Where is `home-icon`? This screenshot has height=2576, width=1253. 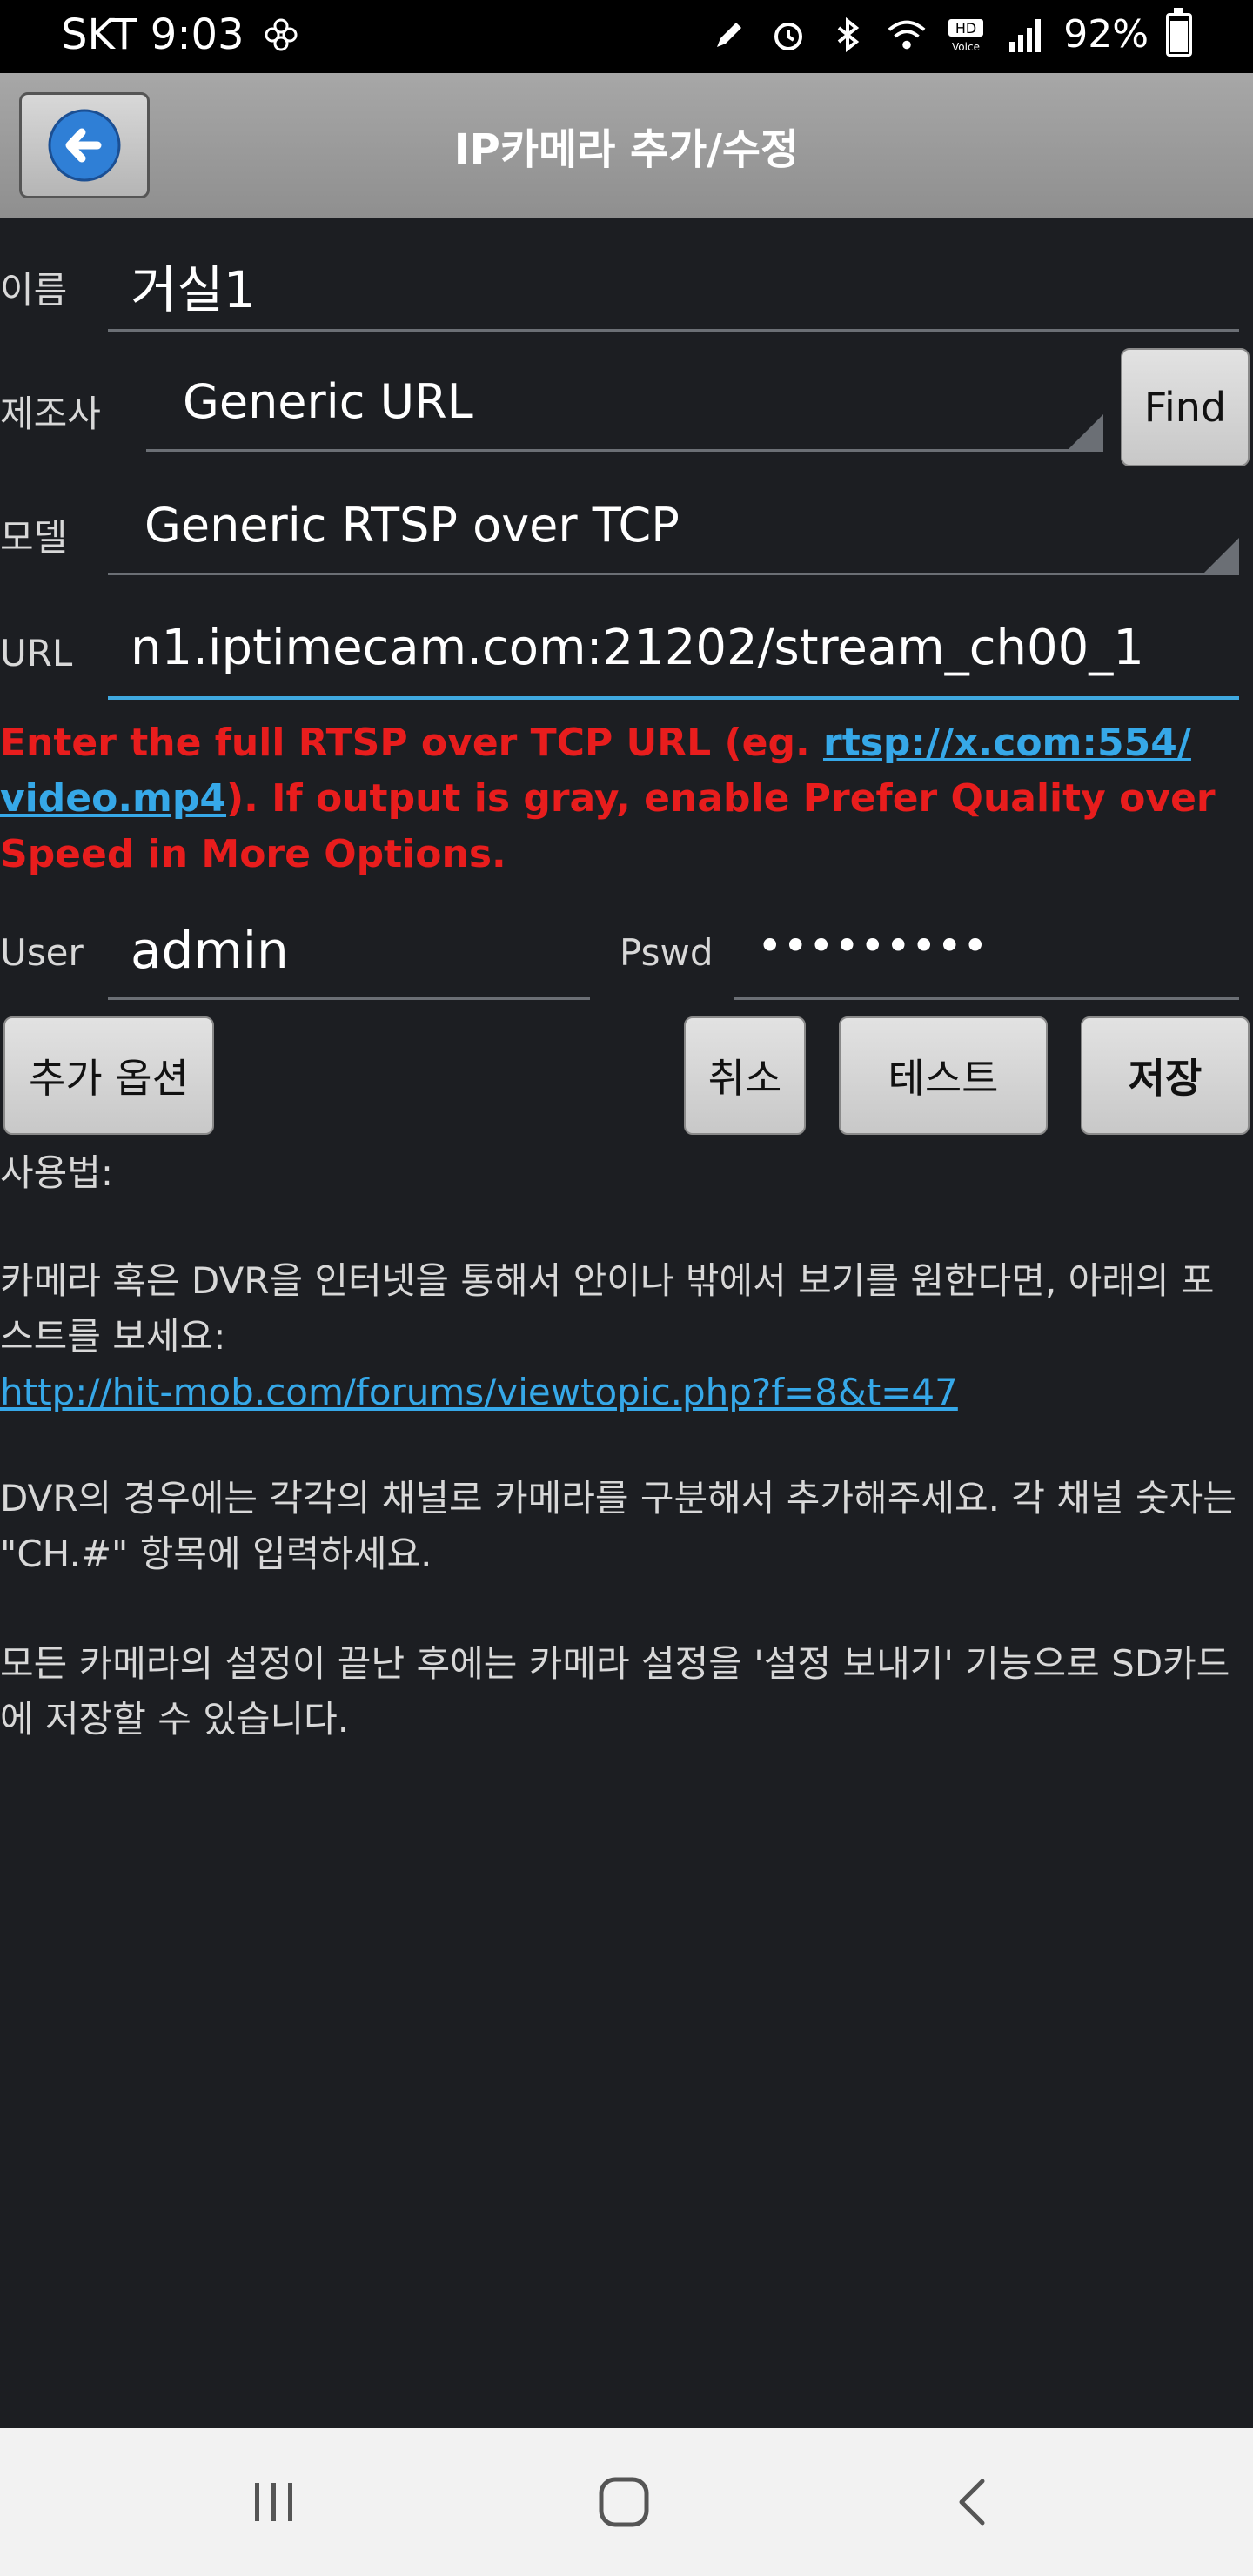 home-icon is located at coordinates (624, 2502).